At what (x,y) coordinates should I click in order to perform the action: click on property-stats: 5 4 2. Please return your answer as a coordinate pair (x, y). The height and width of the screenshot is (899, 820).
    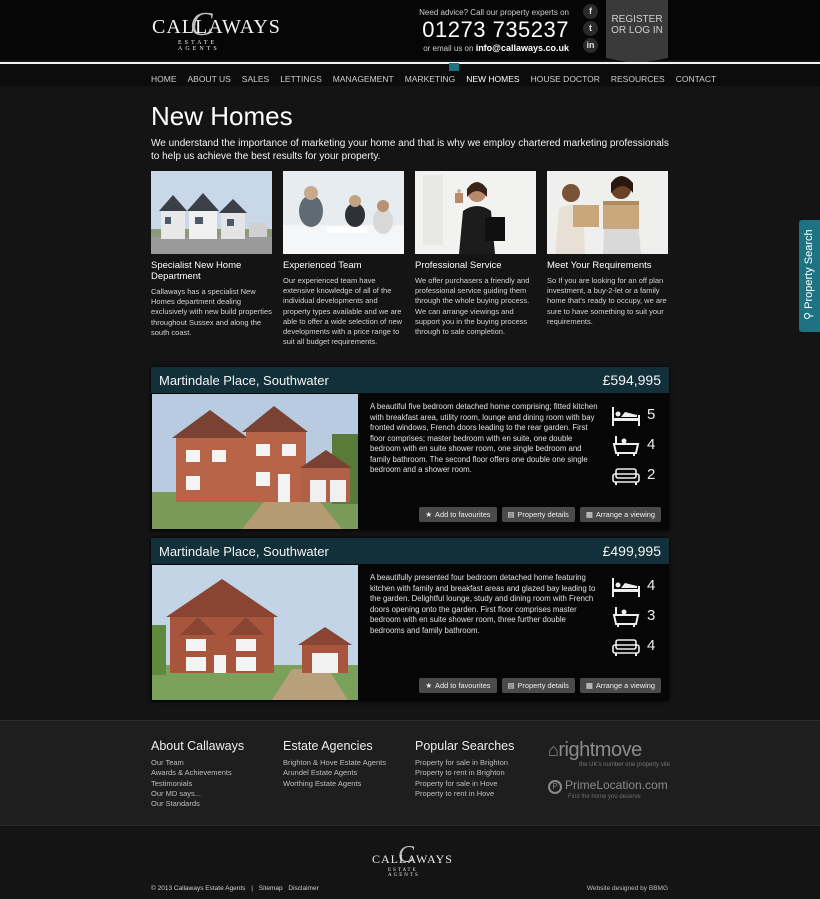
    Looking at the image, I should click on (636, 450).